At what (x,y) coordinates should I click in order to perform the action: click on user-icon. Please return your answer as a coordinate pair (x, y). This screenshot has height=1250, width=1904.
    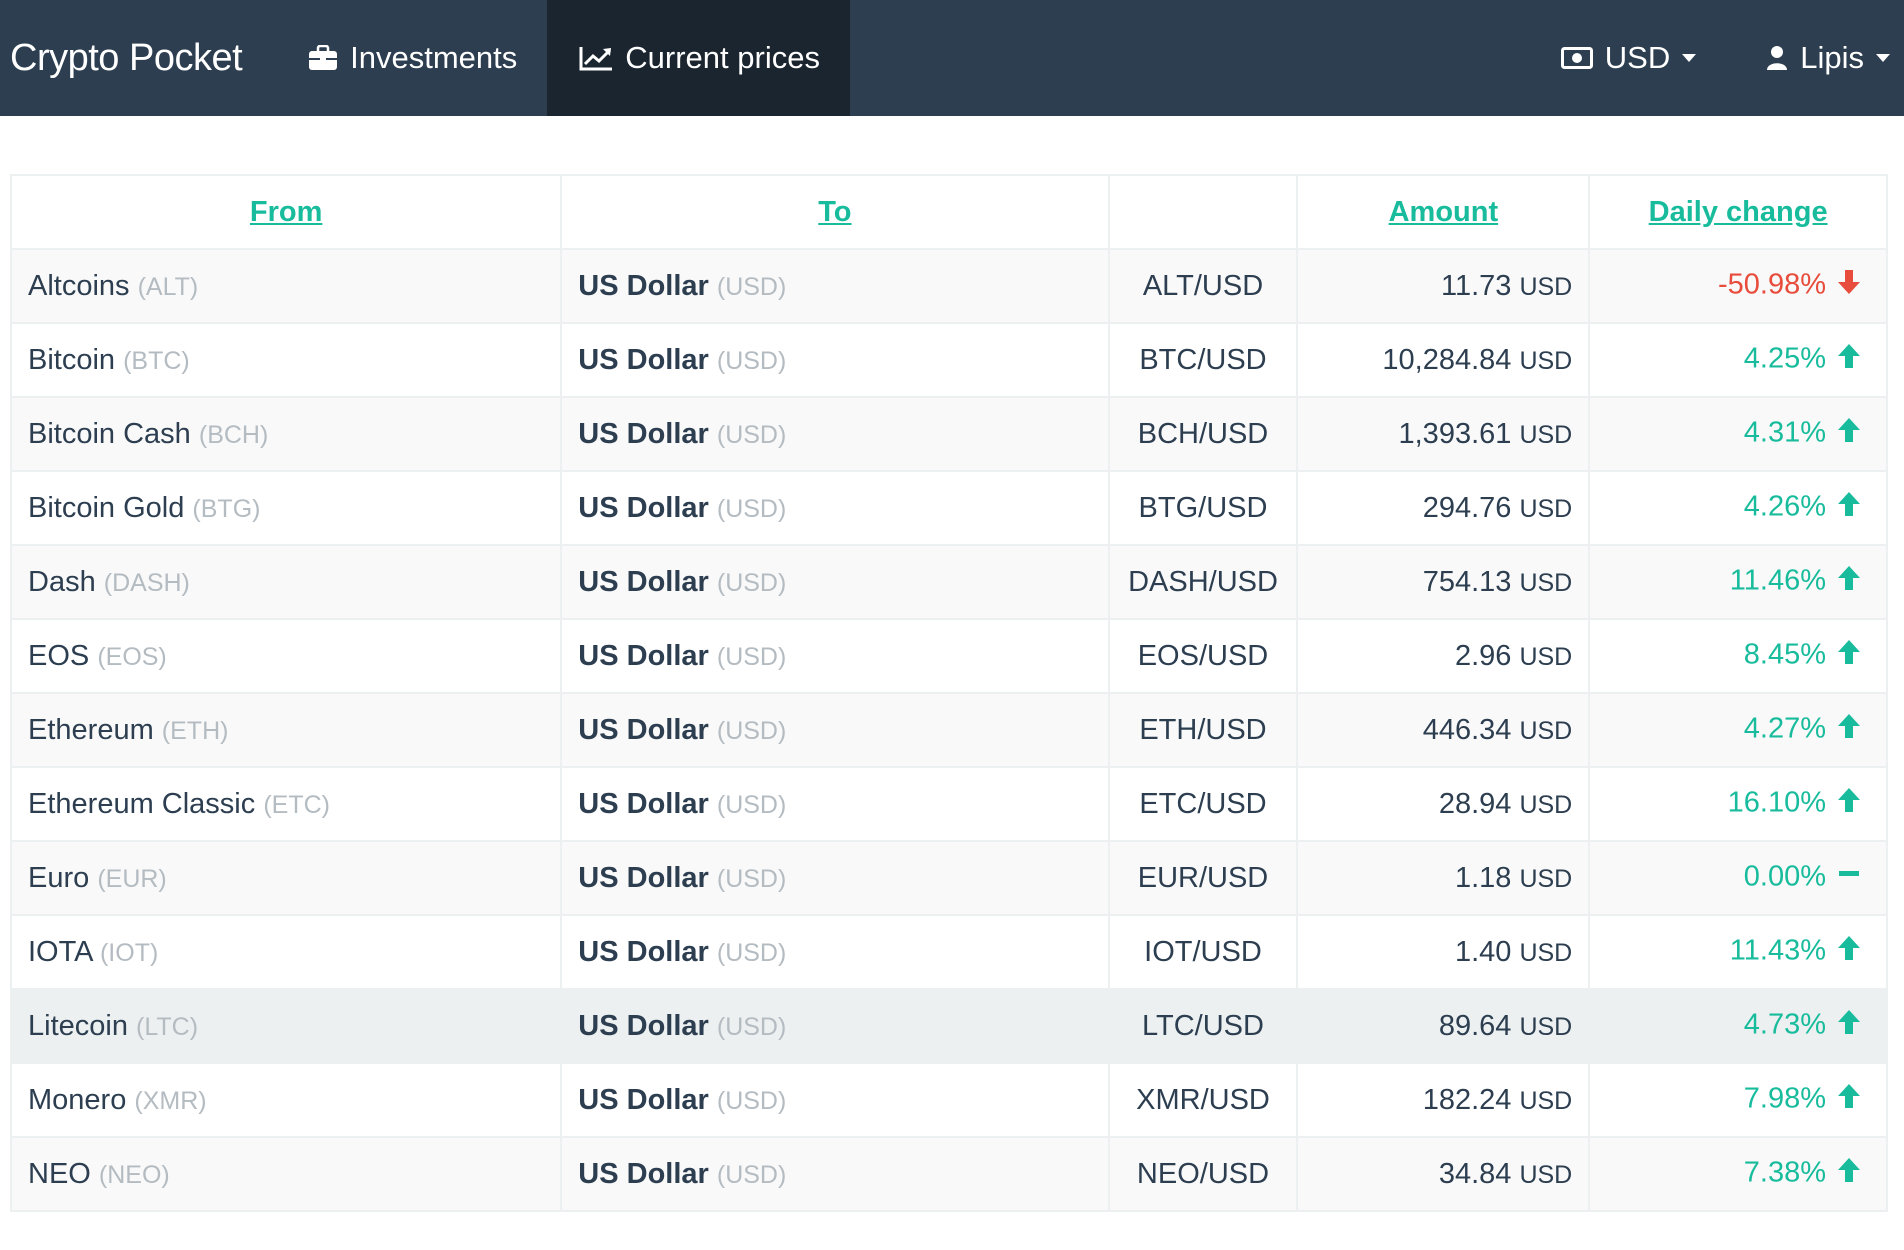
    Looking at the image, I should click on (1777, 58).